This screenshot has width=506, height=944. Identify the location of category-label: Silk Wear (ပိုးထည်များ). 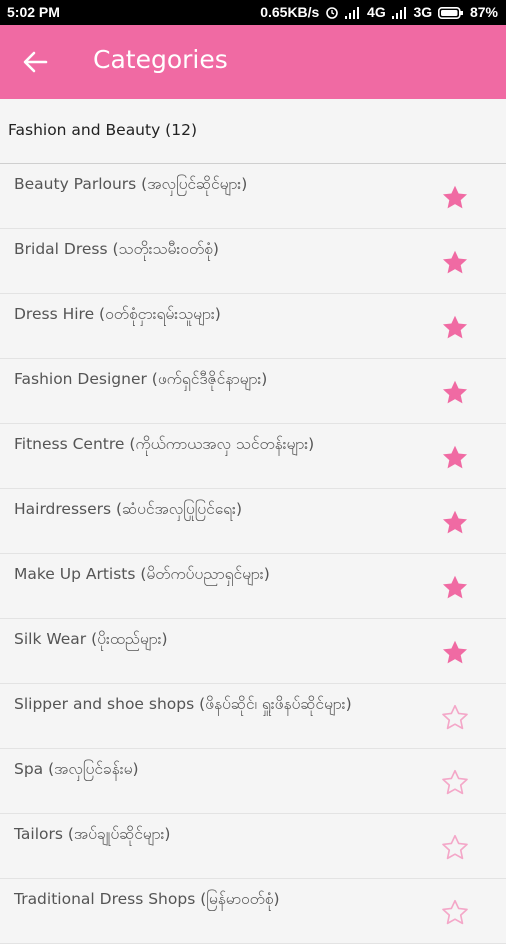
(91, 639).